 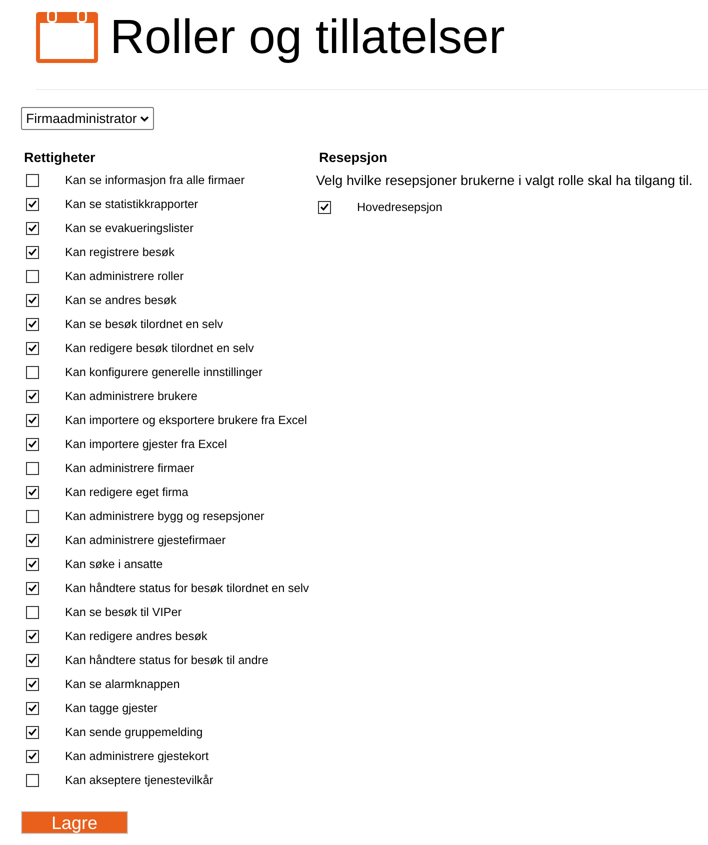 I want to click on permission-label: Kan se besøk til VIPer, so click(x=123, y=612).